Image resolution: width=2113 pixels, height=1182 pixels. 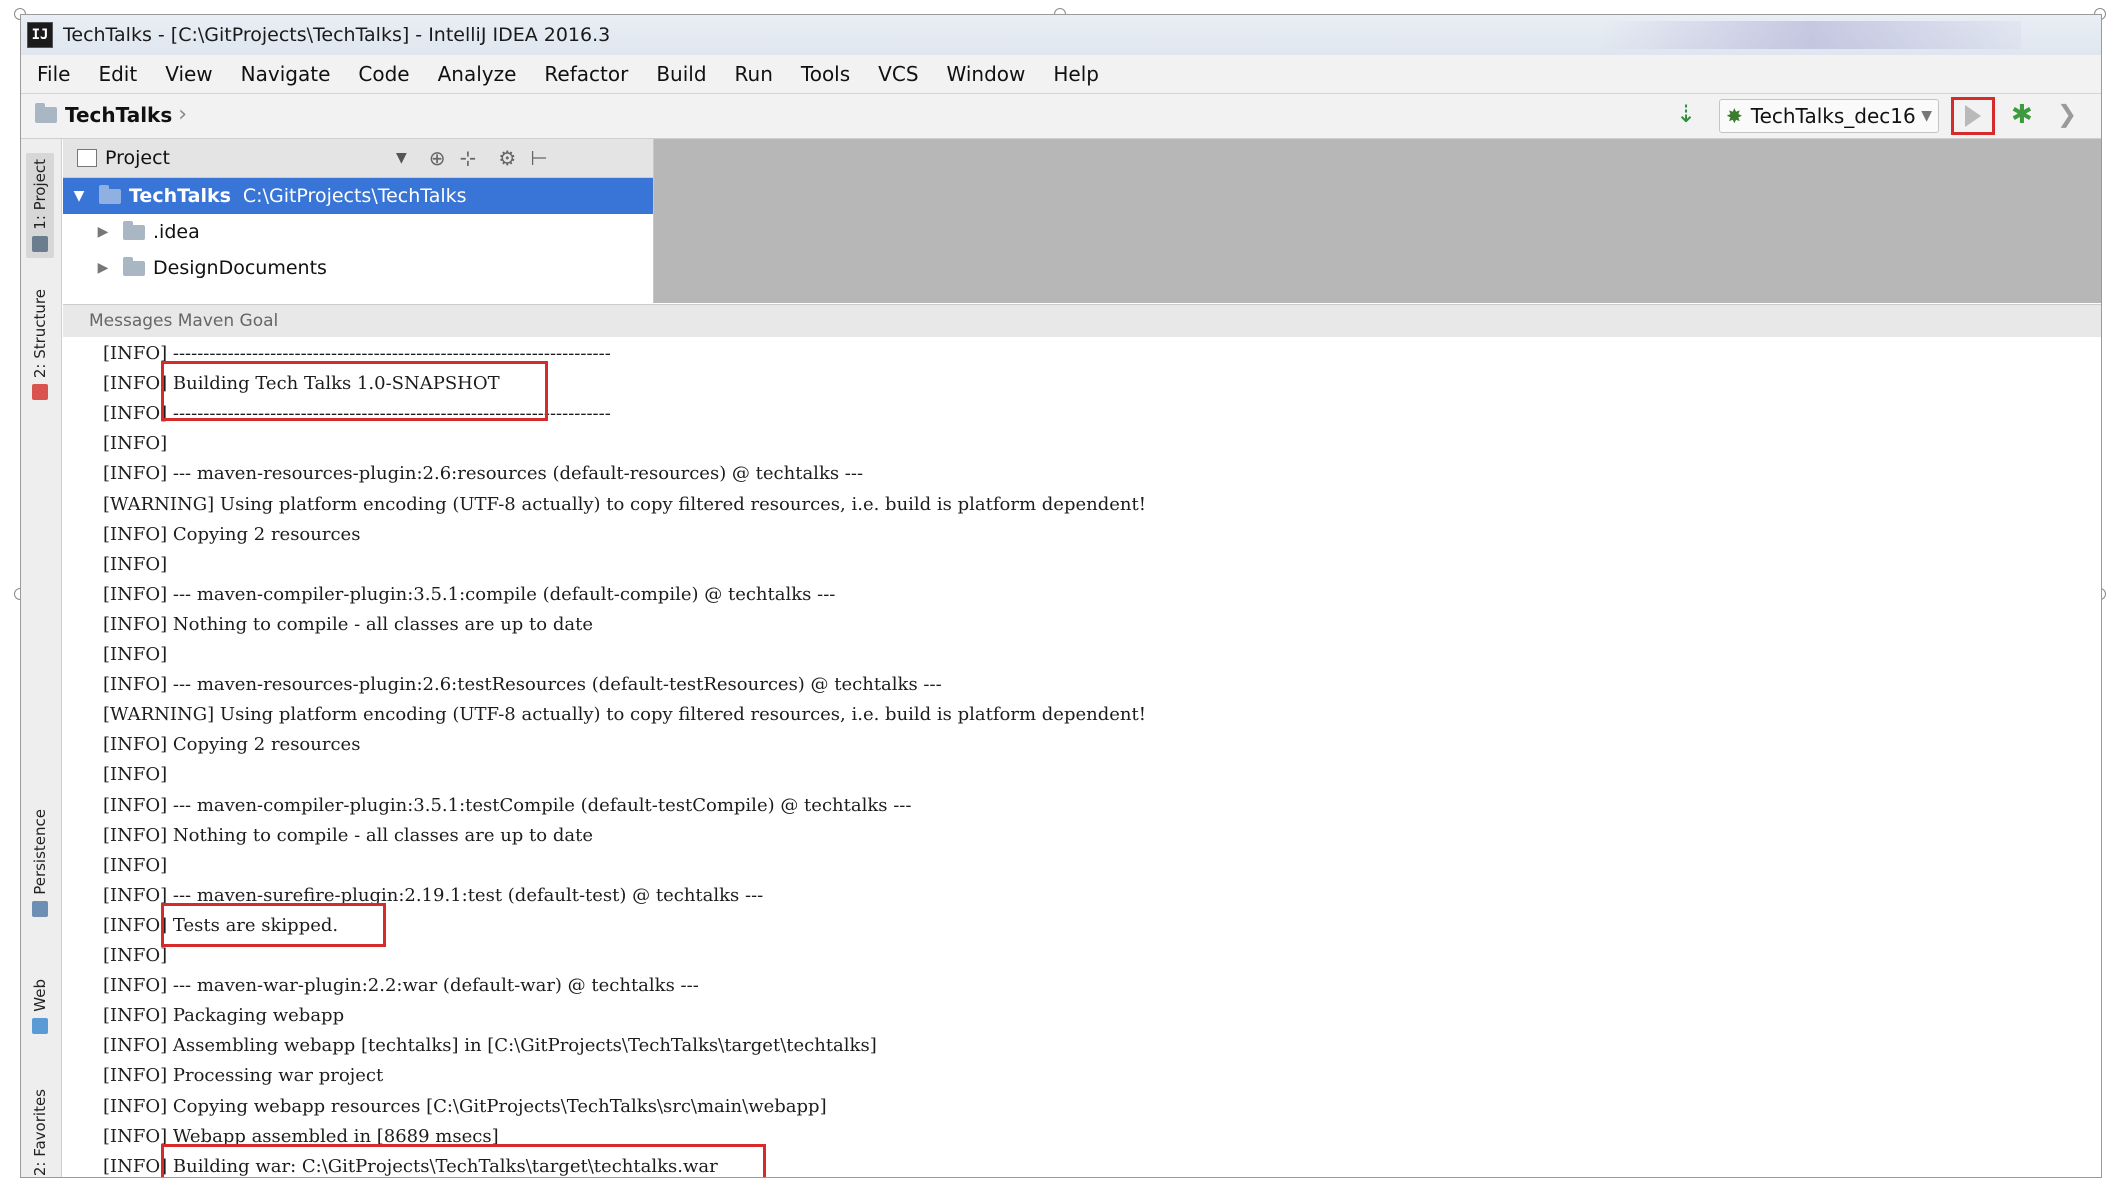 I want to click on run-button, so click(x=1973, y=116).